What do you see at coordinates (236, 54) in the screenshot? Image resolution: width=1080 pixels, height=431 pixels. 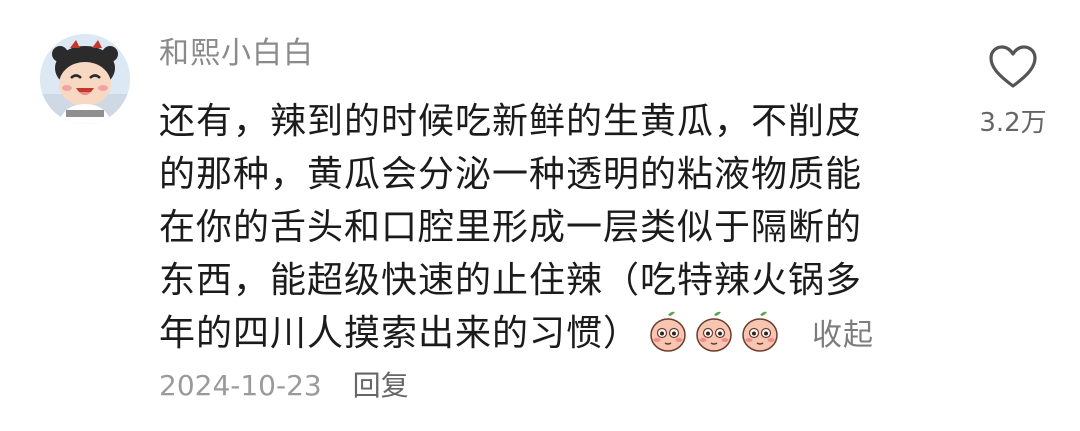 I see `username: 和熙小白白` at bounding box center [236, 54].